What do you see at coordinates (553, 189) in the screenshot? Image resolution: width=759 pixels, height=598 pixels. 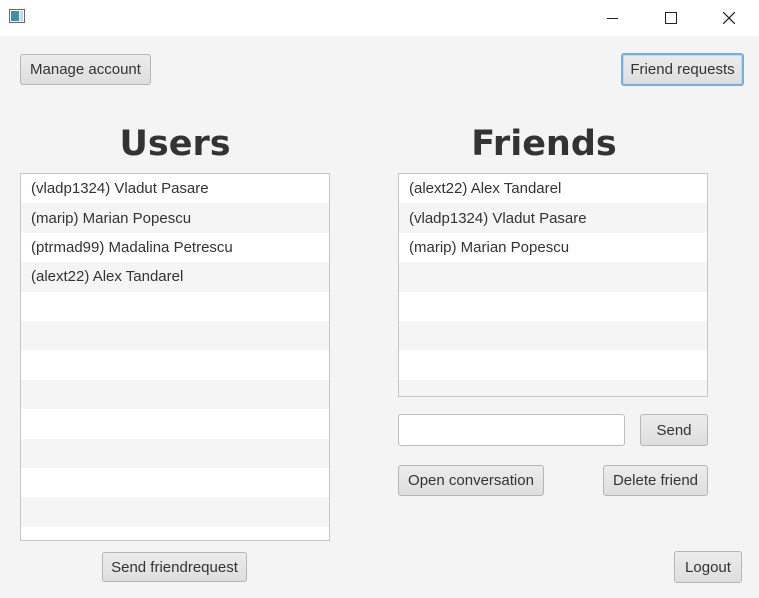 I see `friend-list-item: (alext22) Alex Tandarel` at bounding box center [553, 189].